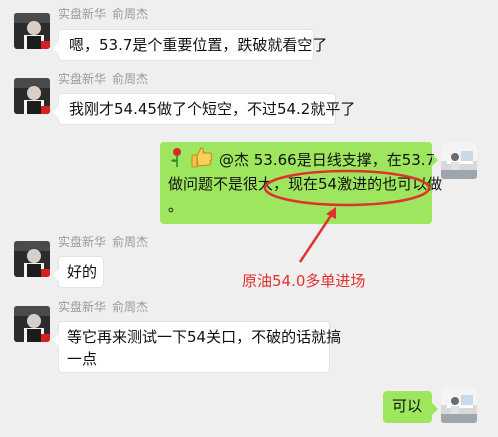 The width and height of the screenshot is (498, 437). I want to click on rose-icon, so click(177, 160).